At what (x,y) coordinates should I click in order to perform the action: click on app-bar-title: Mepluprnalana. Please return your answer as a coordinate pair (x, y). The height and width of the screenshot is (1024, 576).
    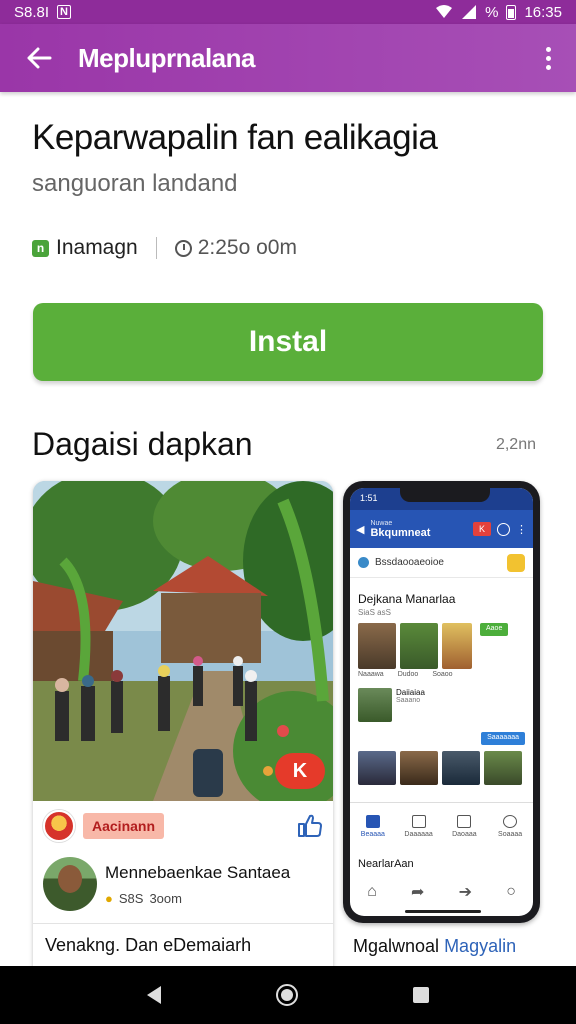
    Looking at the image, I should click on (166, 57).